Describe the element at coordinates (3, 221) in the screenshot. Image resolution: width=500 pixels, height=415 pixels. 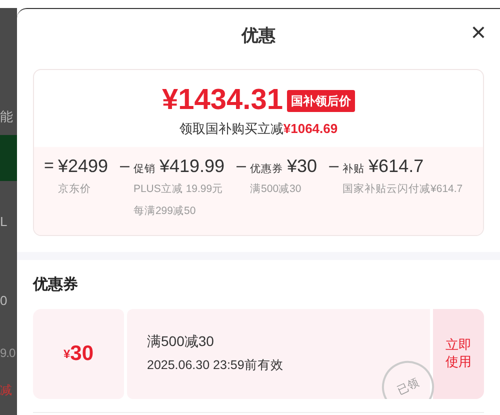
I see `background-text: L` at that location.